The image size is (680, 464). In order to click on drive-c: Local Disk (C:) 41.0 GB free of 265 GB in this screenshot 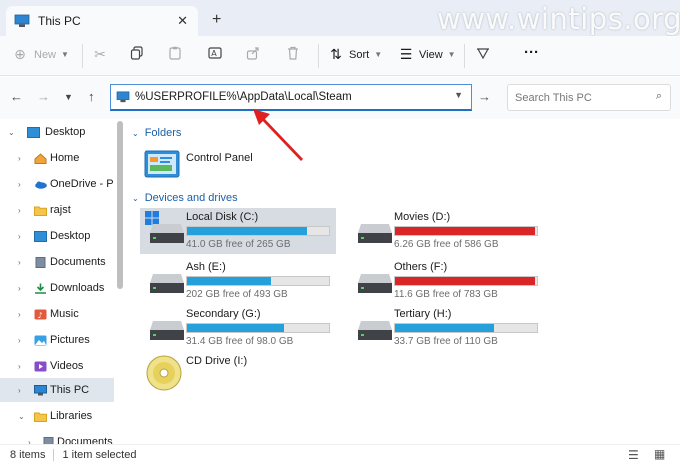, I will do `click(238, 231)`.